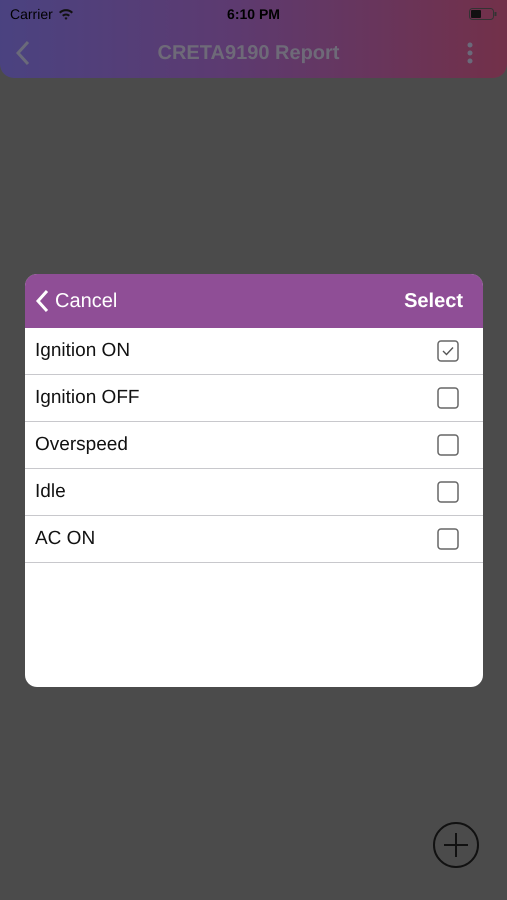 This screenshot has width=507, height=900. What do you see at coordinates (254, 492) in the screenshot?
I see `option-row: Idle` at bounding box center [254, 492].